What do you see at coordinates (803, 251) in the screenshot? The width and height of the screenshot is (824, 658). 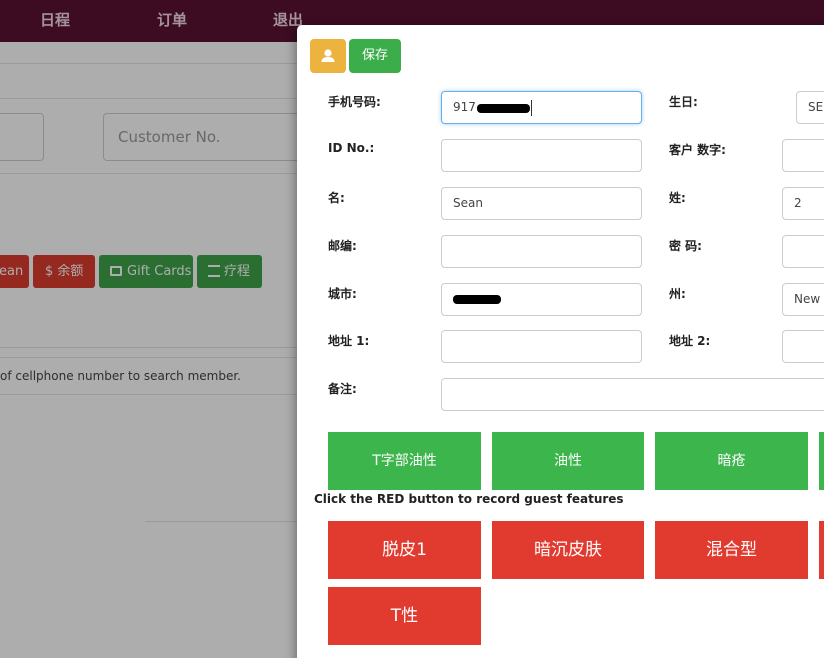 I see `password-input` at bounding box center [803, 251].